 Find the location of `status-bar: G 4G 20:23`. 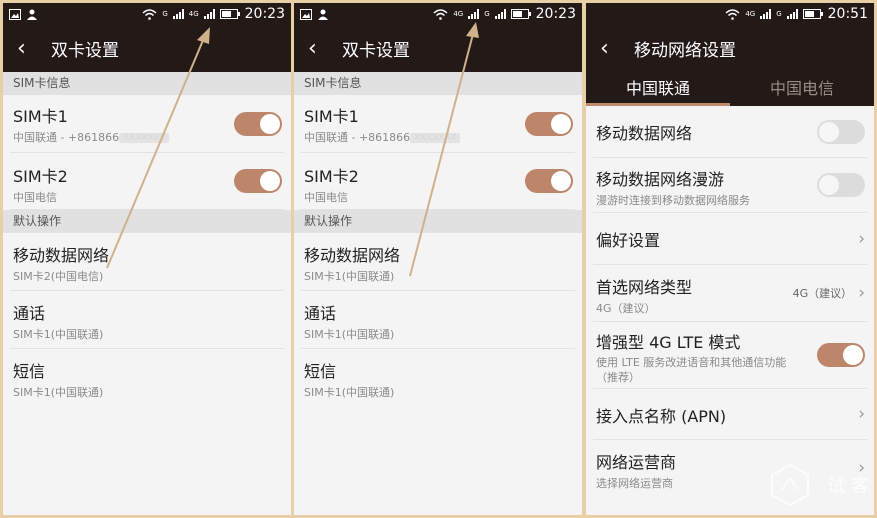

status-bar: G 4G 20:23 is located at coordinates (147, 14).